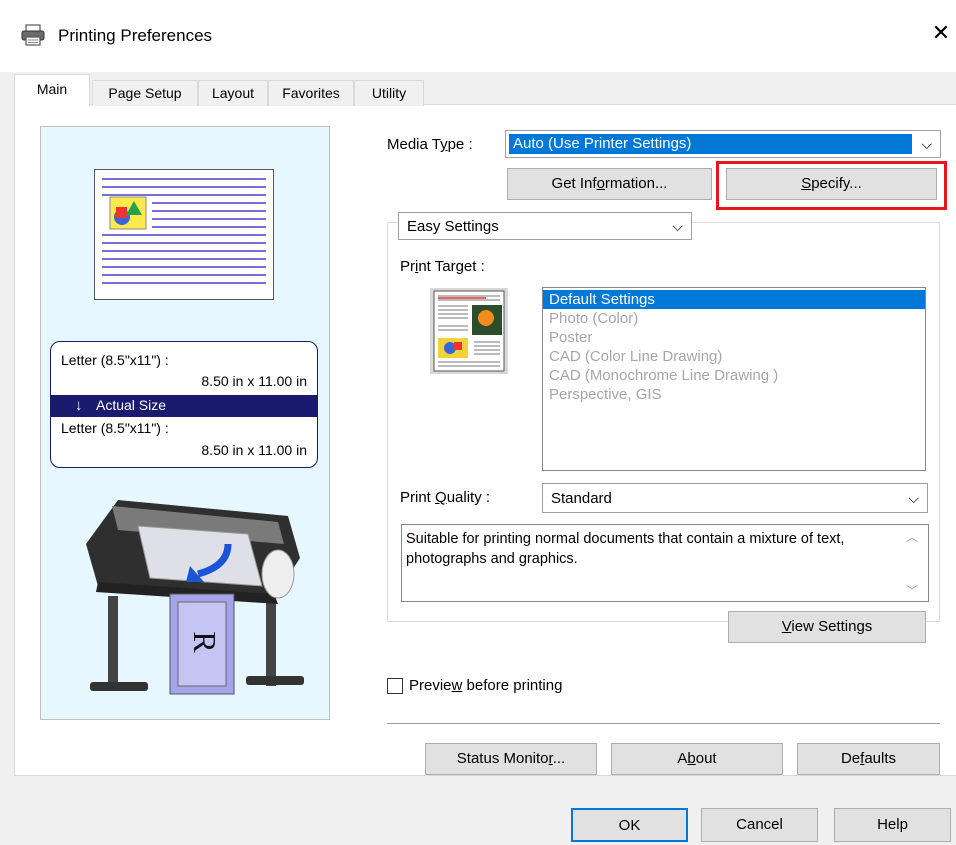  I want to click on scaling-bar: ↓ Actual Size, so click(184, 406).